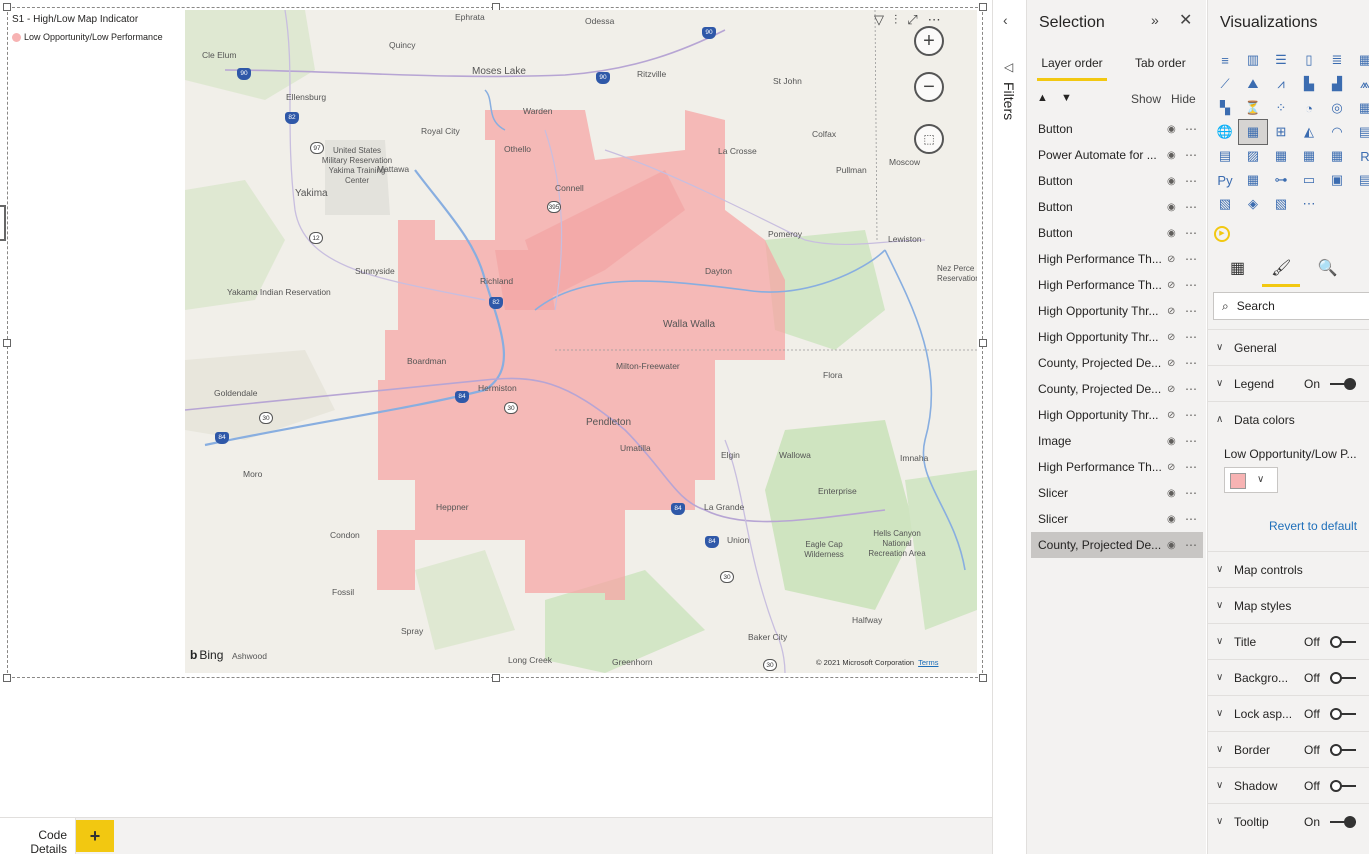  Describe the element at coordinates (1253, 108) in the screenshot. I see `visual-type-icon: ⏳` at that location.